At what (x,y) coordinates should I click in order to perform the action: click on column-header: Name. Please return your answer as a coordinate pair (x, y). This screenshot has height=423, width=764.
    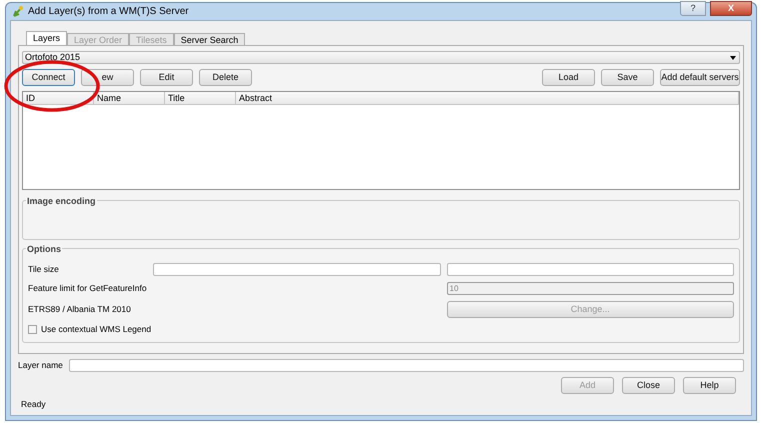
    Looking at the image, I should click on (129, 98).